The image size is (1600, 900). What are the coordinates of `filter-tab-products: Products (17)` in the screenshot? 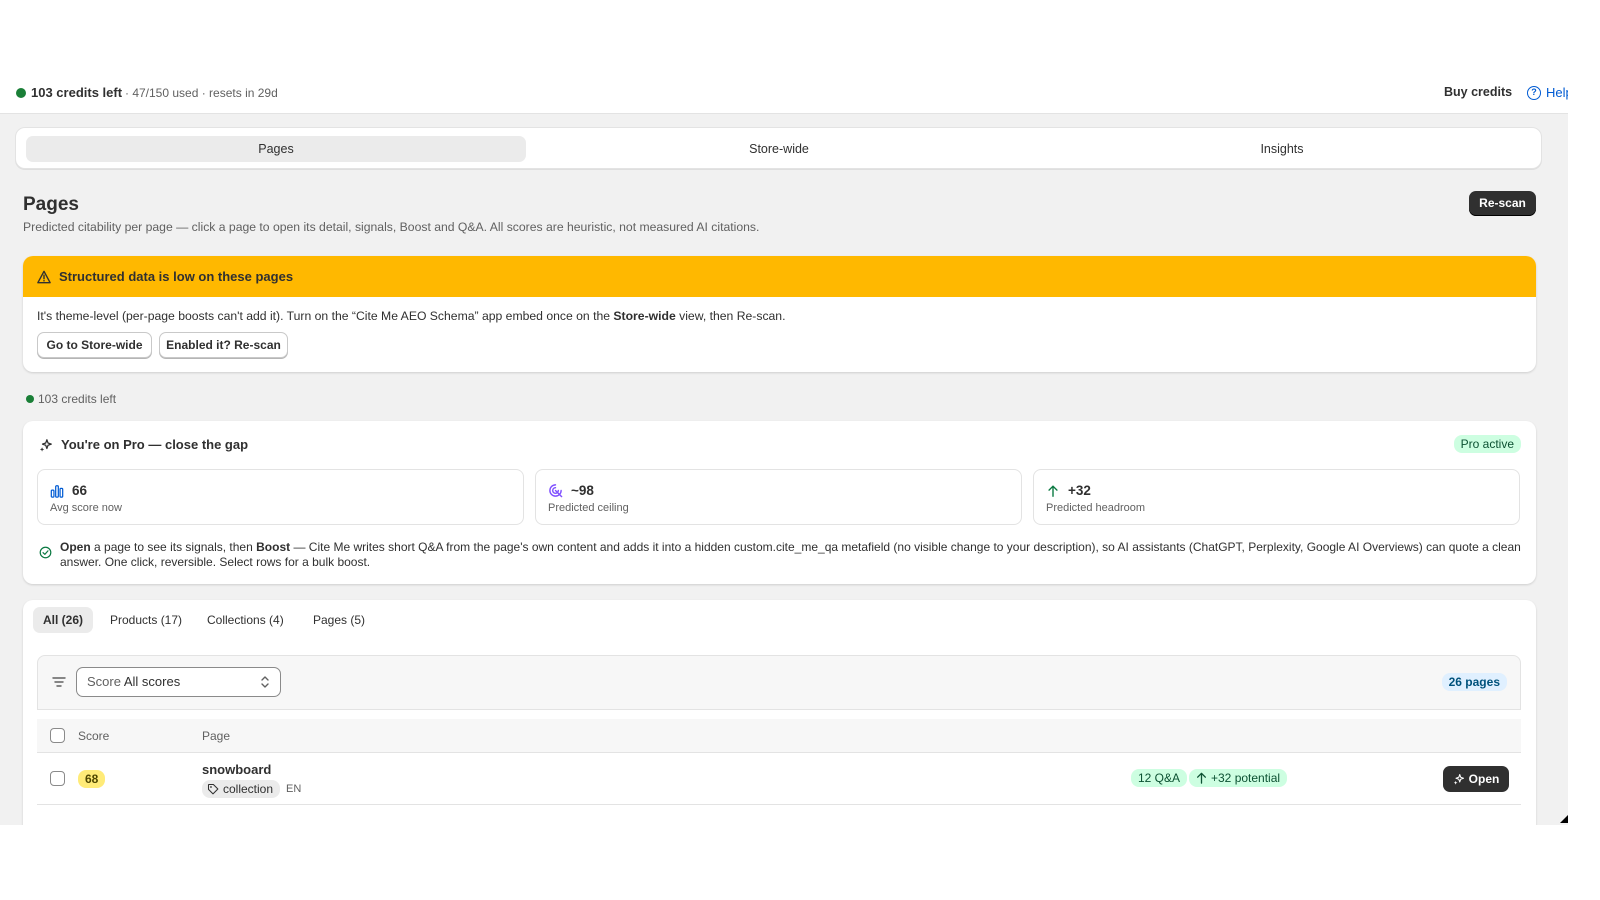 It's located at (146, 620).